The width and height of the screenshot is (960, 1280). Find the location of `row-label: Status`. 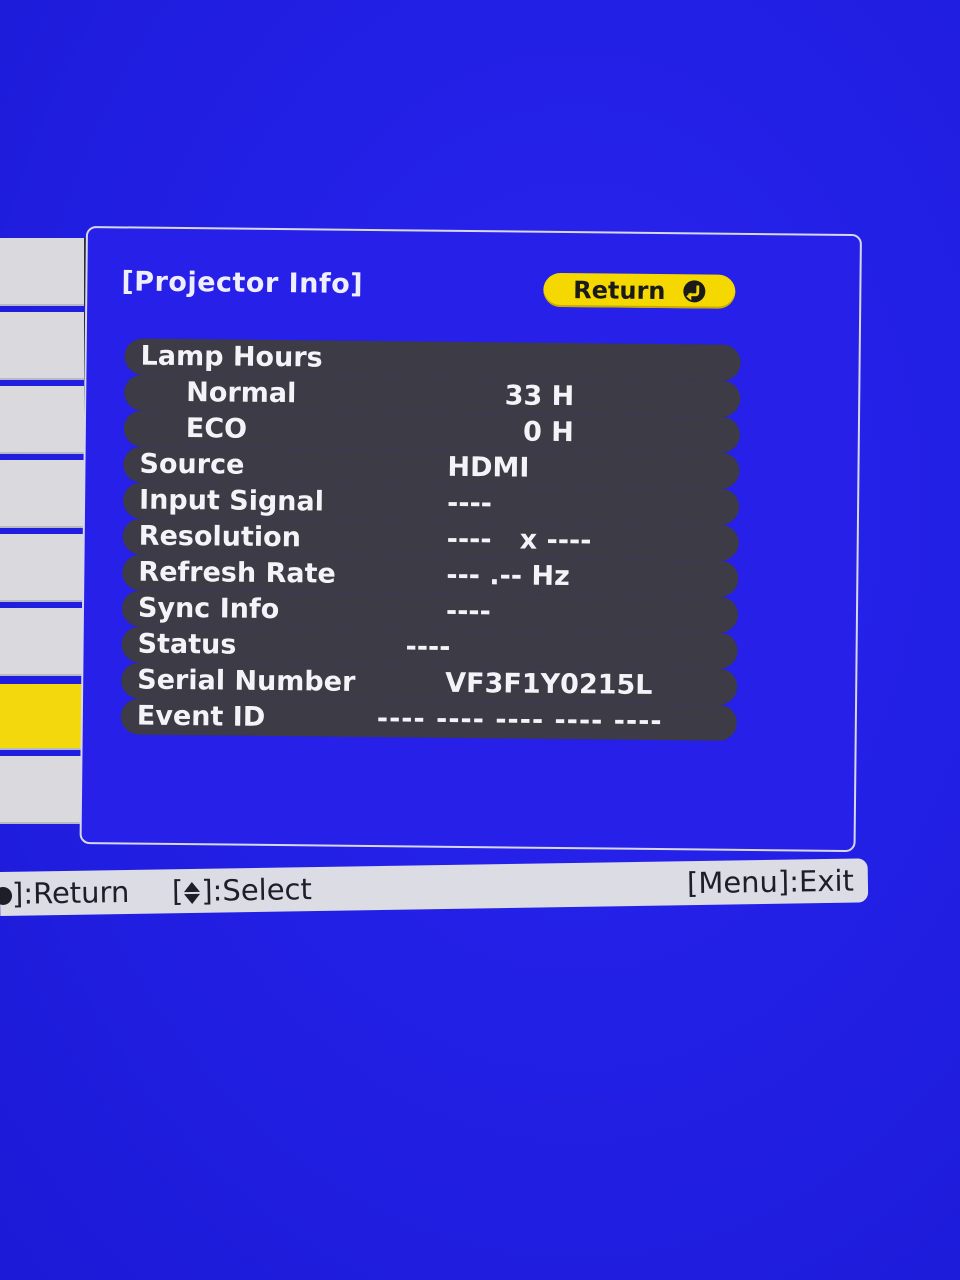

row-label: Status is located at coordinates (187, 644).